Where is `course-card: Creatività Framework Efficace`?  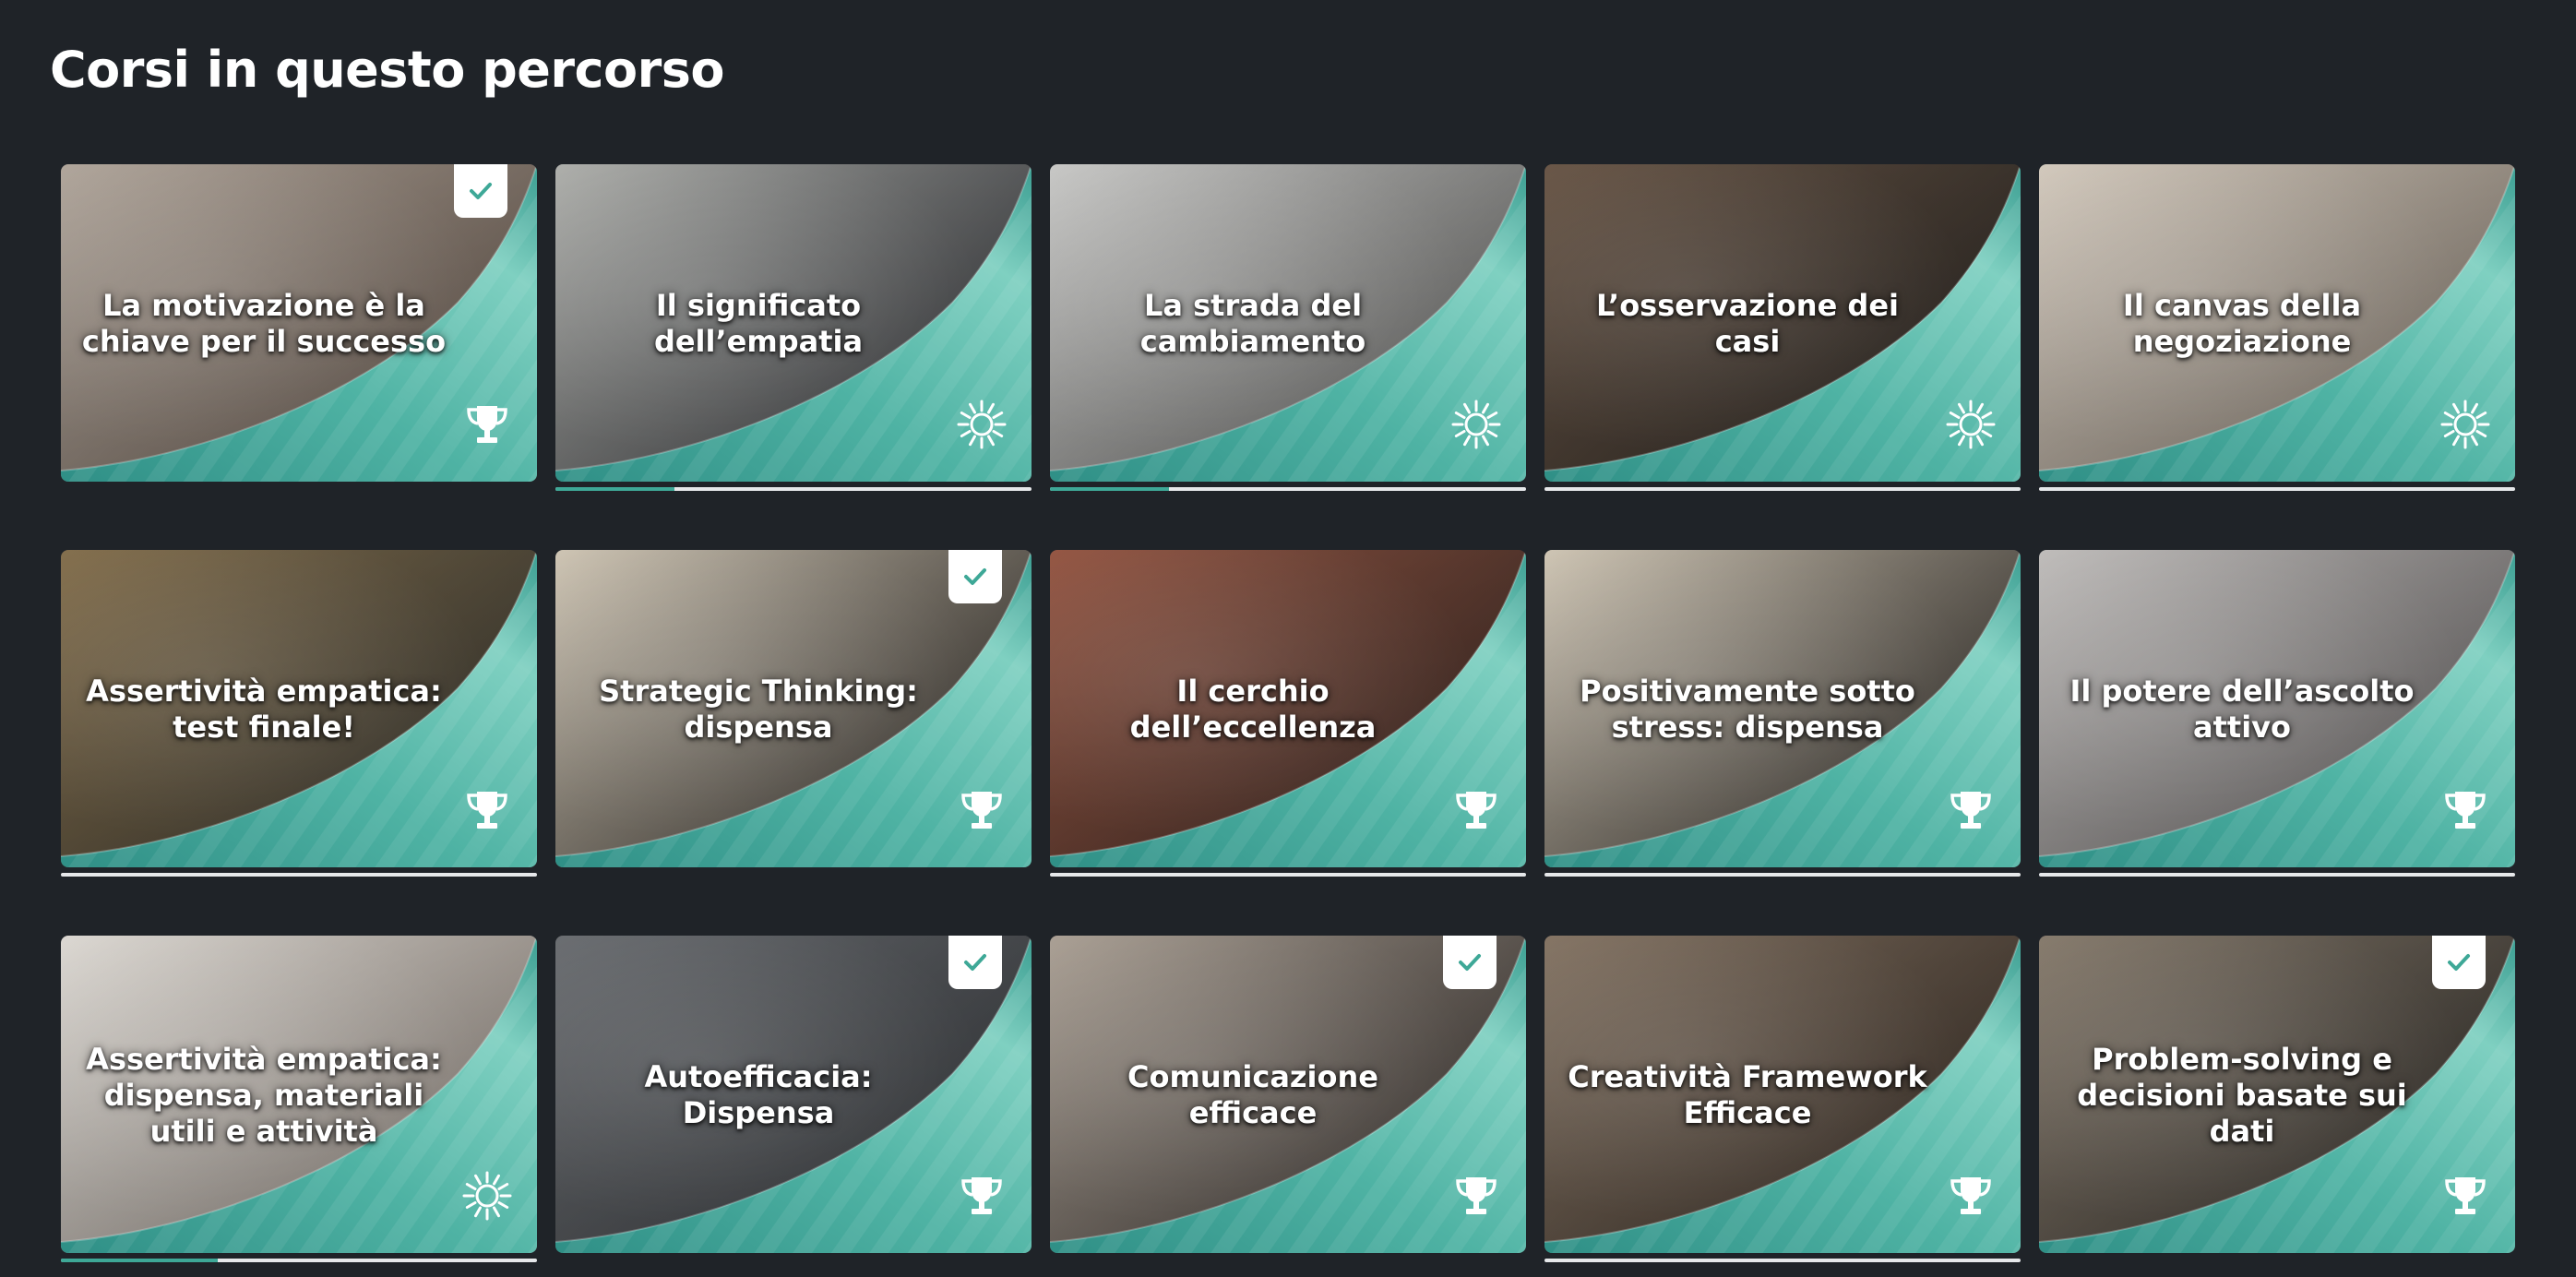
course-card: Creatività Framework Efficace is located at coordinates (1783, 1099).